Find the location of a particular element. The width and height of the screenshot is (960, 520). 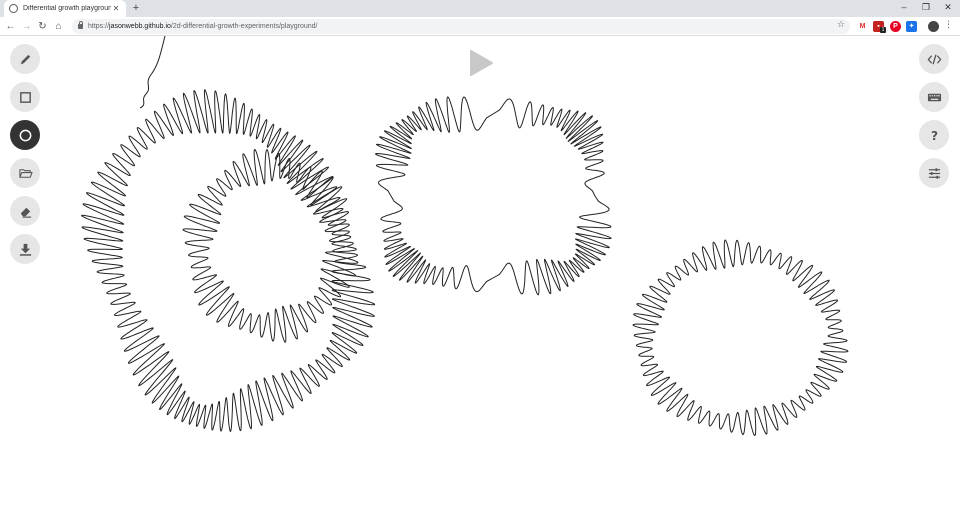

play-icon is located at coordinates (481, 63).